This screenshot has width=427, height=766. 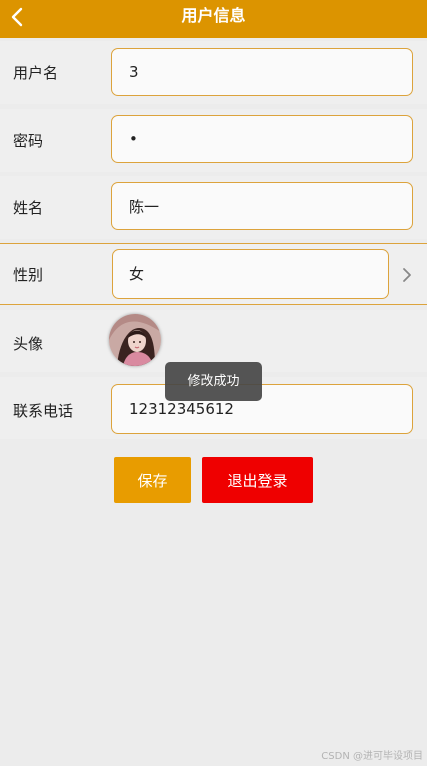 What do you see at coordinates (43, 411) in the screenshot?
I see `phone-label: 联系电话` at bounding box center [43, 411].